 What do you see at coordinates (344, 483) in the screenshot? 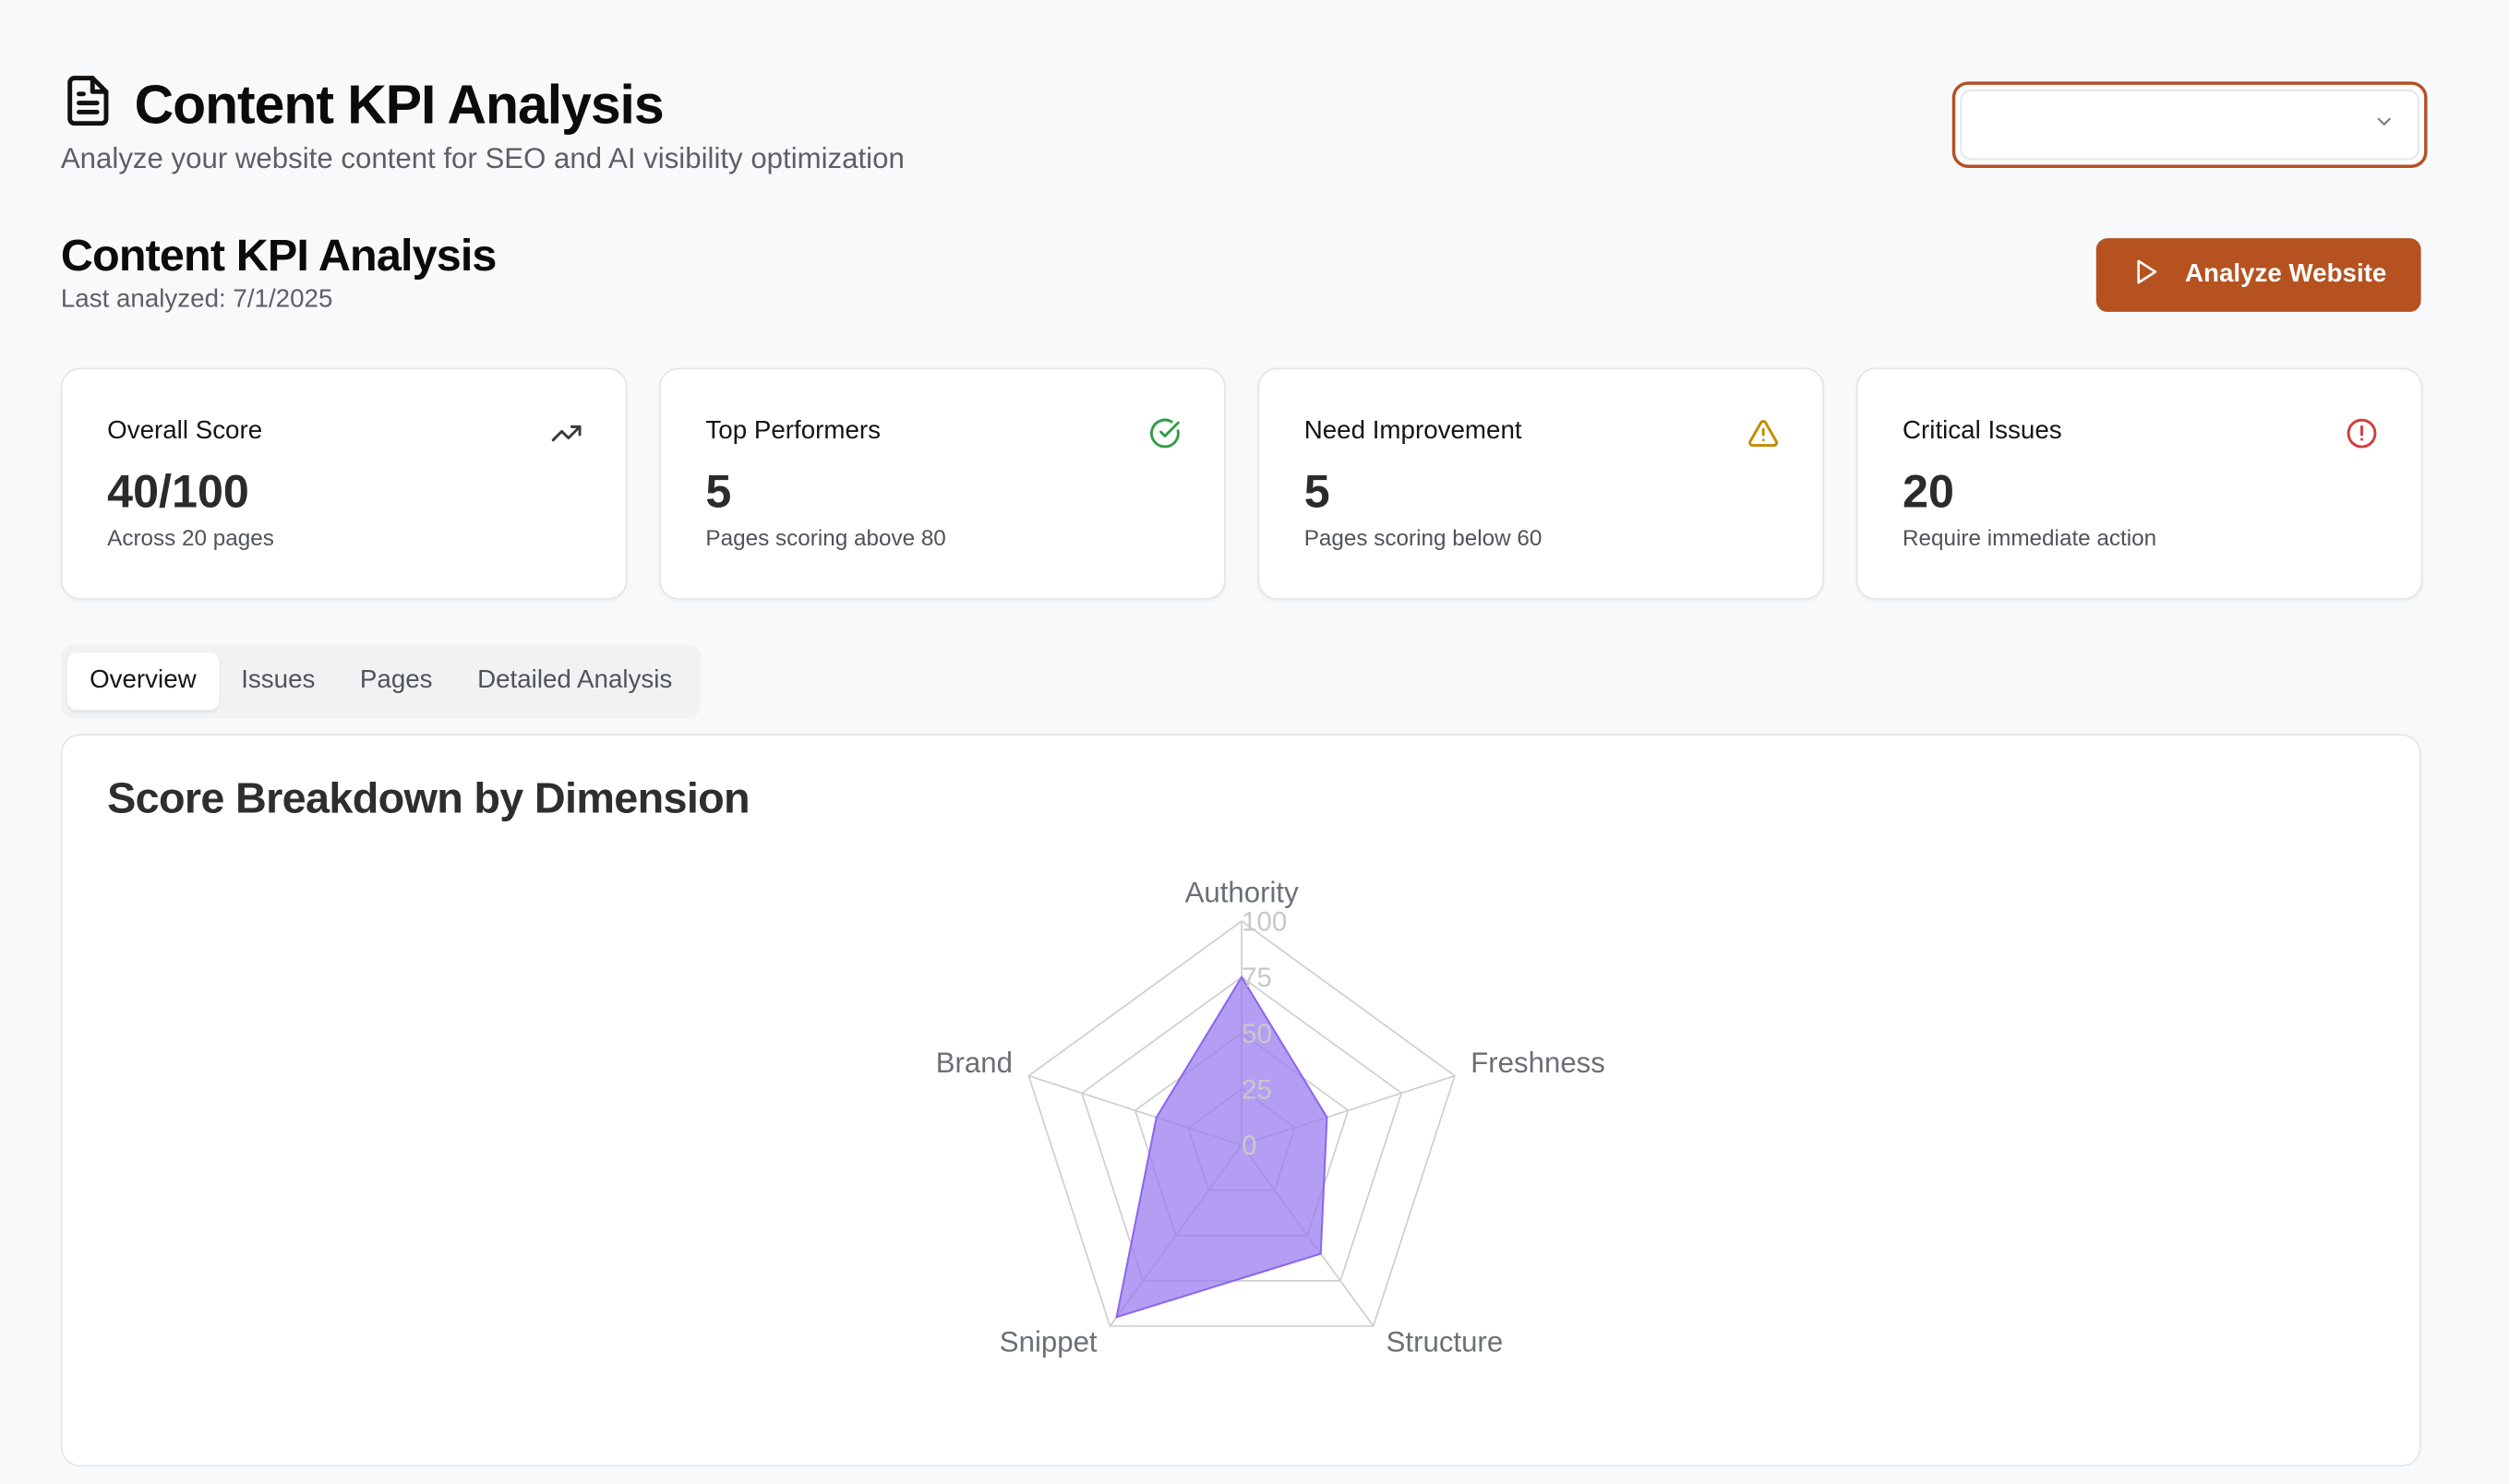
I see `kpi-card-overall-score: Overall Score 40/100 Across 20 pages` at bounding box center [344, 483].